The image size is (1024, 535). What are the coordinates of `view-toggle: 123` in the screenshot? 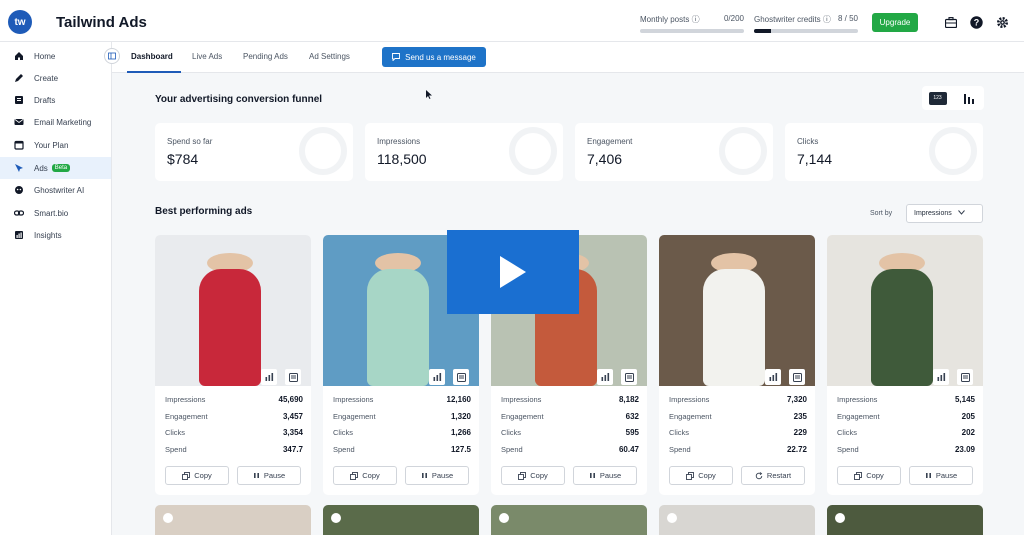 It's located at (953, 98).